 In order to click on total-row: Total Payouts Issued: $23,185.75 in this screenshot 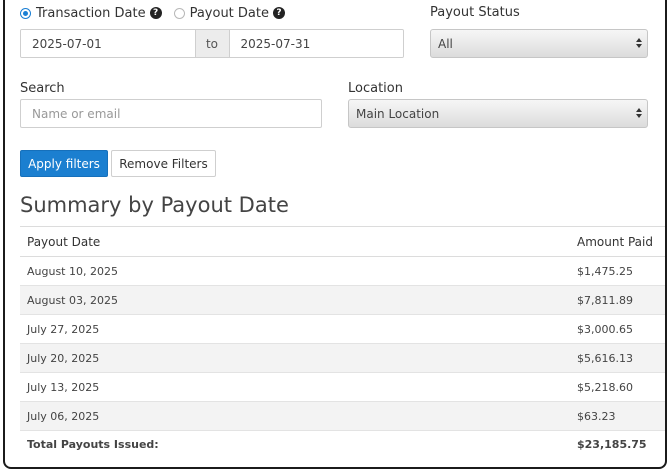, I will do `click(342, 444)`.